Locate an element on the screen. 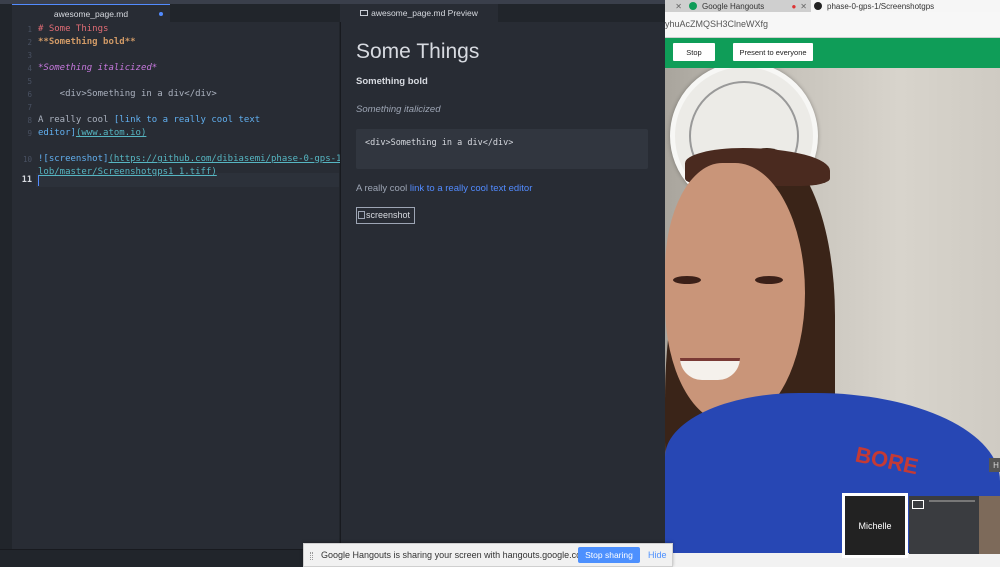 This screenshot has height=567, width=1000. side-panel-handle: H is located at coordinates (994, 465).